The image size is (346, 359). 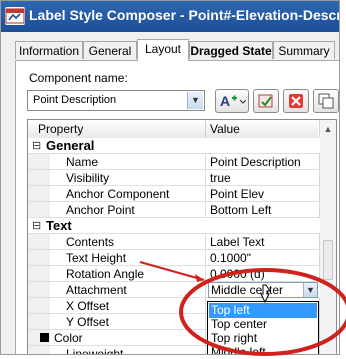 I want to click on property-row: Name Point Description, so click(x=174, y=162).